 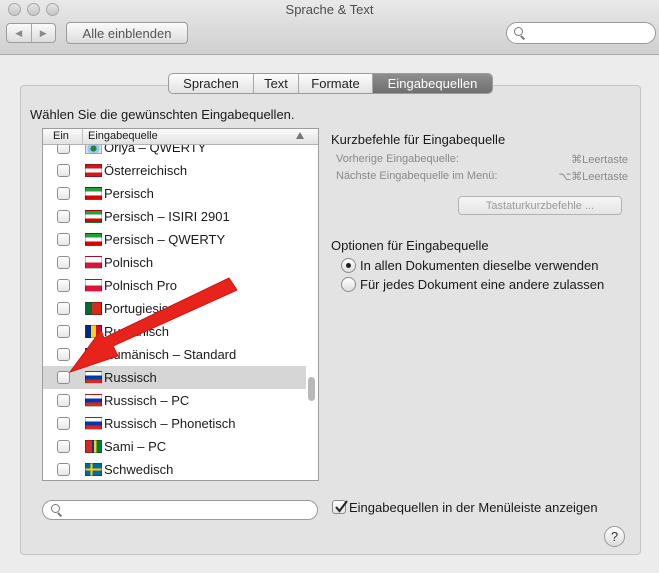 I want to click on list-item: Rumänisch, so click(x=174, y=331).